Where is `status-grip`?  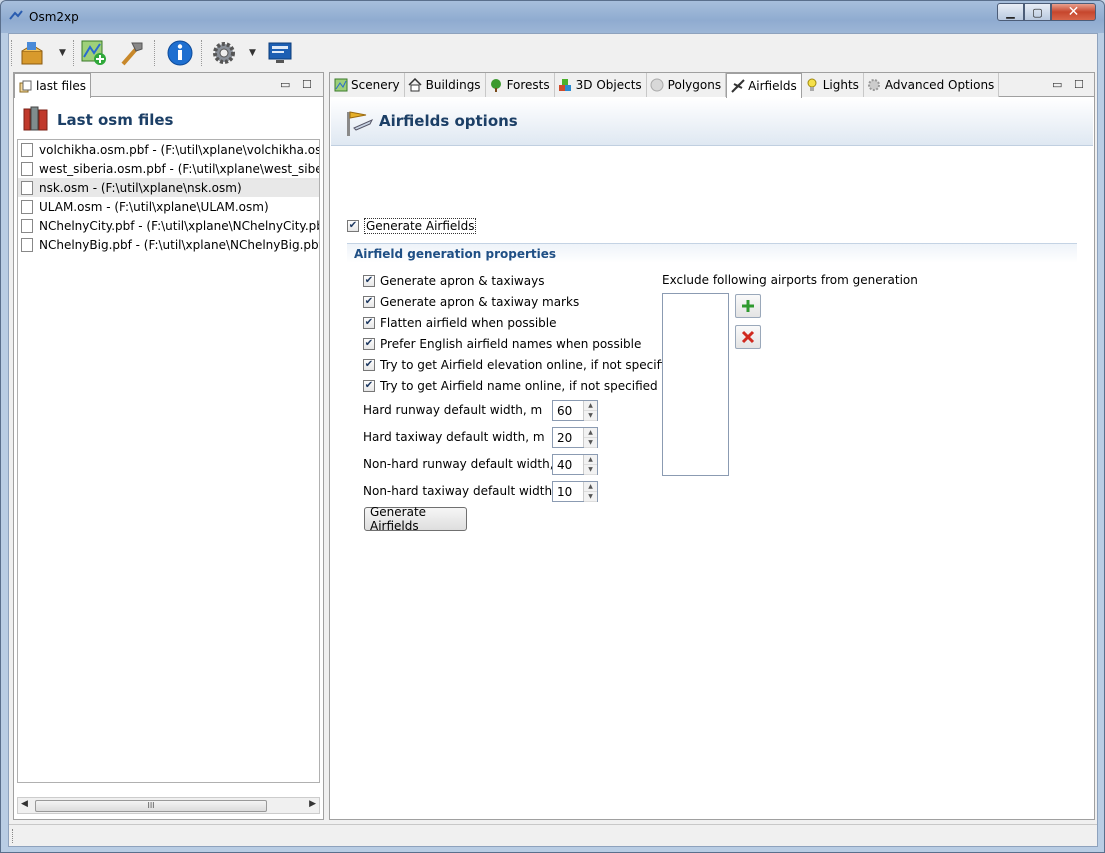 status-grip is located at coordinates (14, 836).